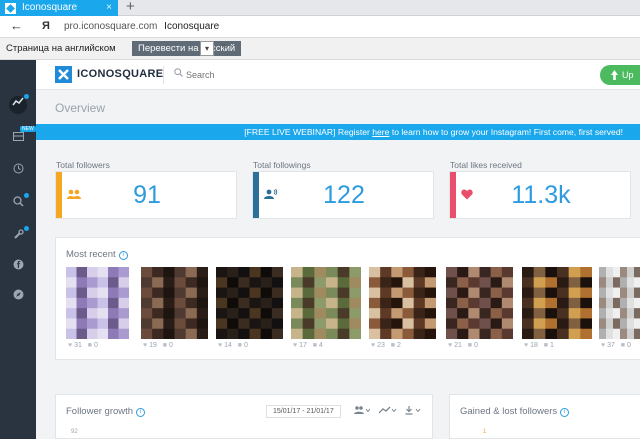  Describe the element at coordinates (246, 75) in the screenshot. I see `search-input` at that location.